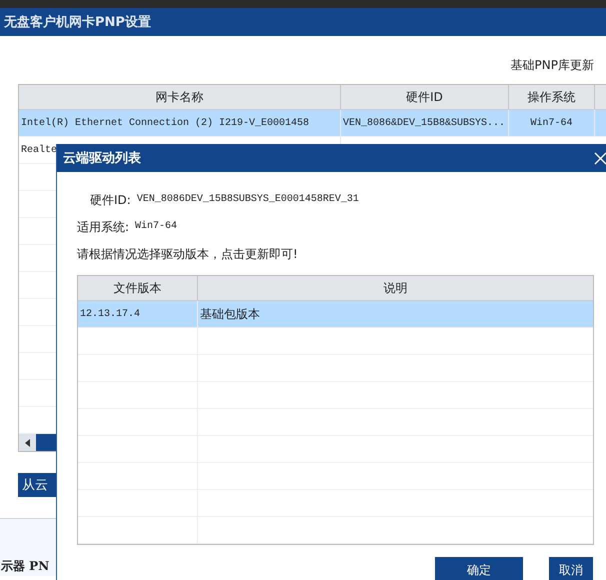 This screenshot has width=606, height=580. I want to click on column-header: 说明, so click(395, 288).